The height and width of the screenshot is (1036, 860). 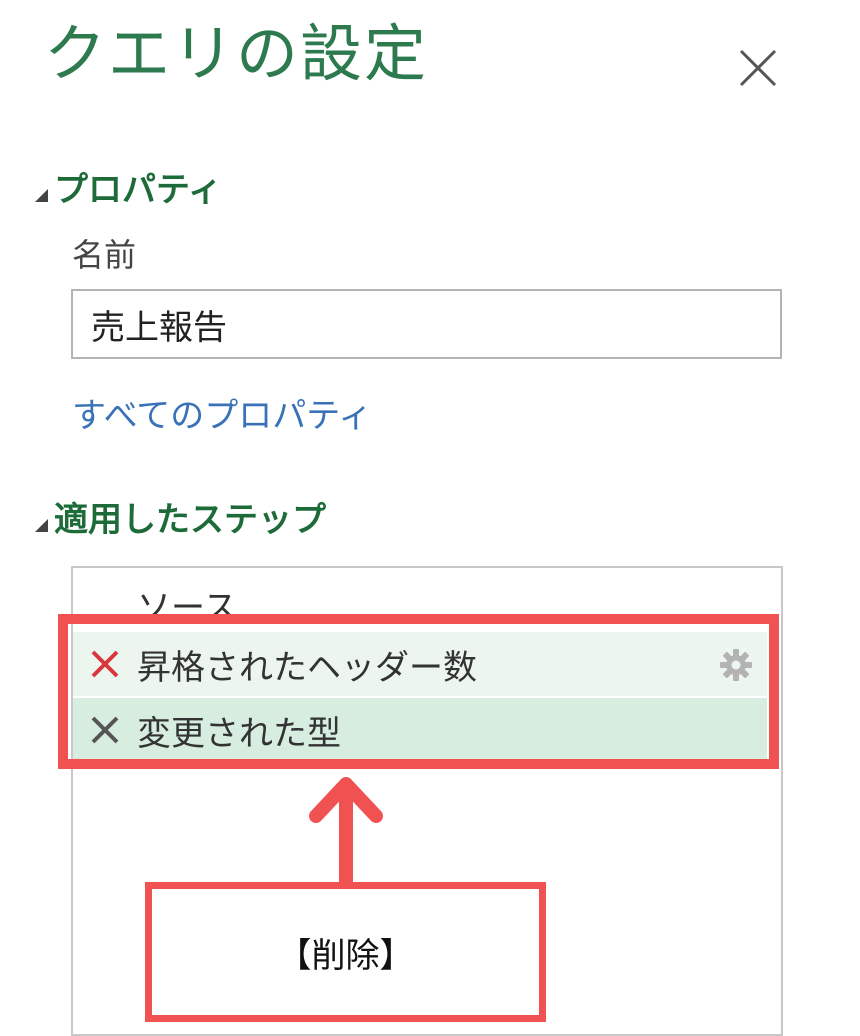 I want to click on all-properties-link: すべてのプロパティ, so click(x=222, y=412).